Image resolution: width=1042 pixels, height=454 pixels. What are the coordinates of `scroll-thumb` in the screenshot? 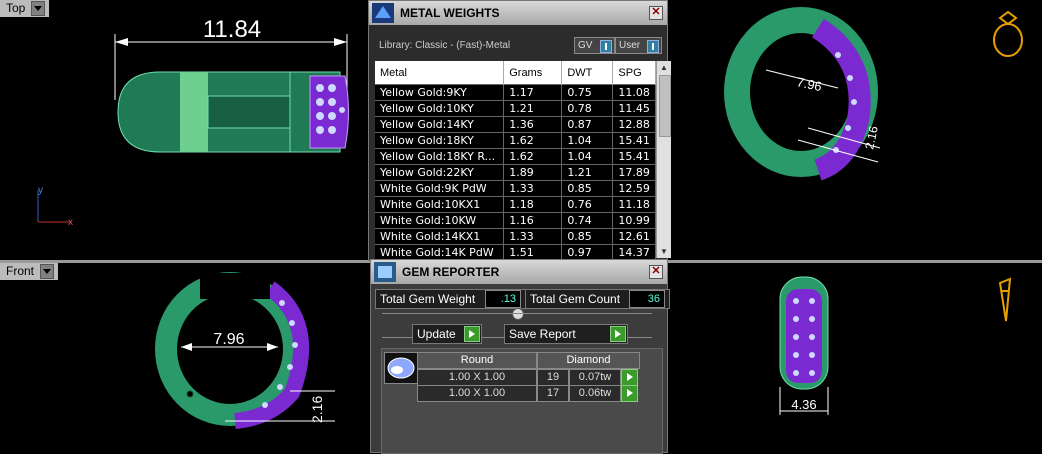 It's located at (665, 106).